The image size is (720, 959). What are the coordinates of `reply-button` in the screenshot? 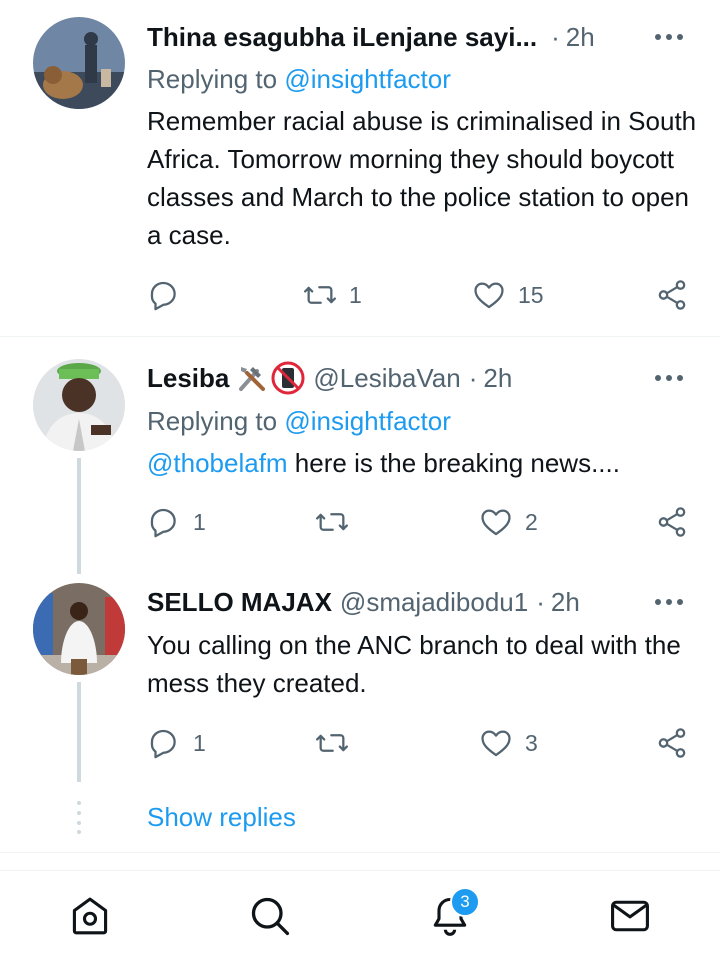 It's located at (170, 295).